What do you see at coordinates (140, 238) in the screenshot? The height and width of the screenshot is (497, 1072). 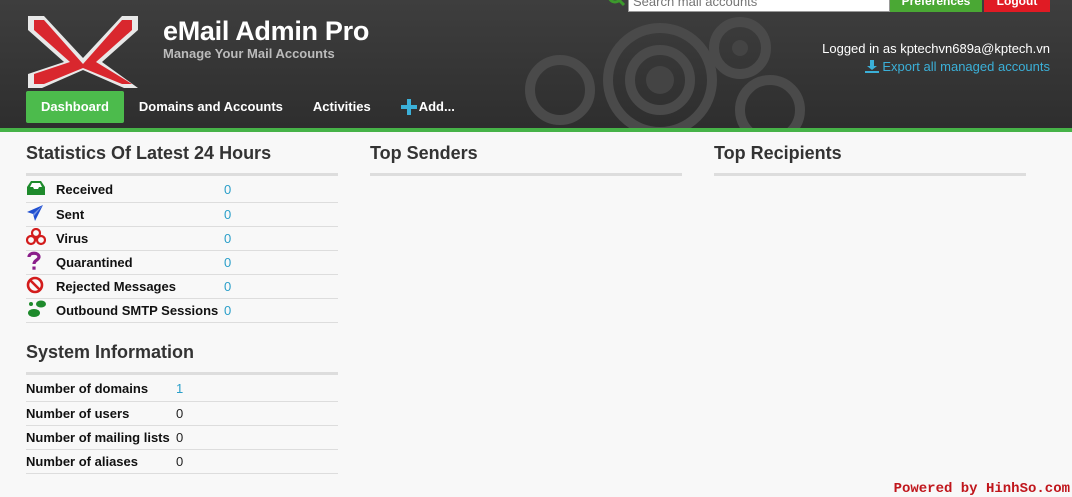 I see `stat-label: Virus` at bounding box center [140, 238].